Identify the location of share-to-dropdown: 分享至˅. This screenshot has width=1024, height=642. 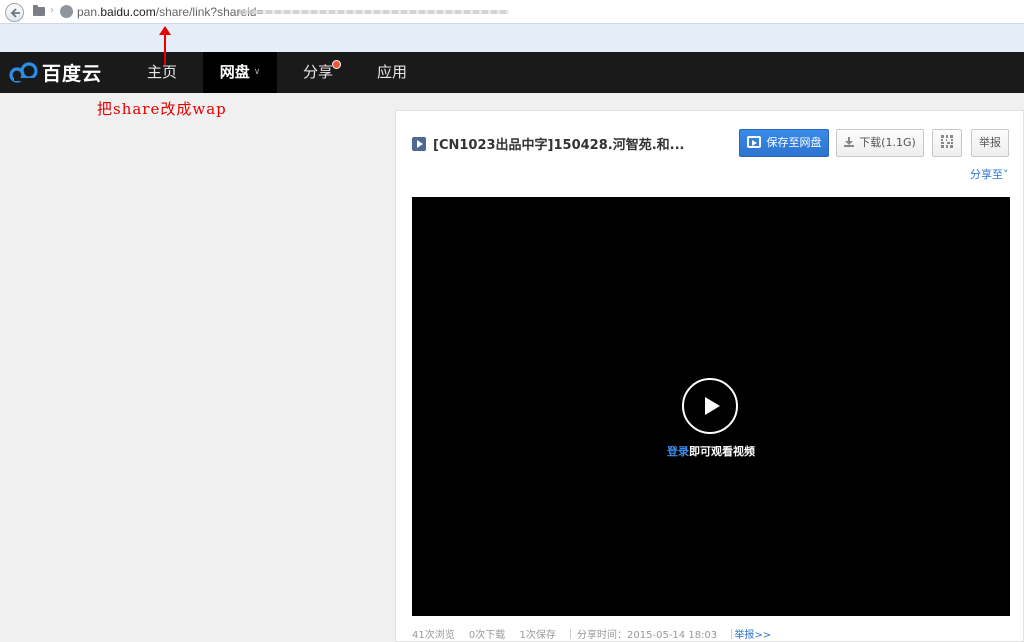
(989, 174).